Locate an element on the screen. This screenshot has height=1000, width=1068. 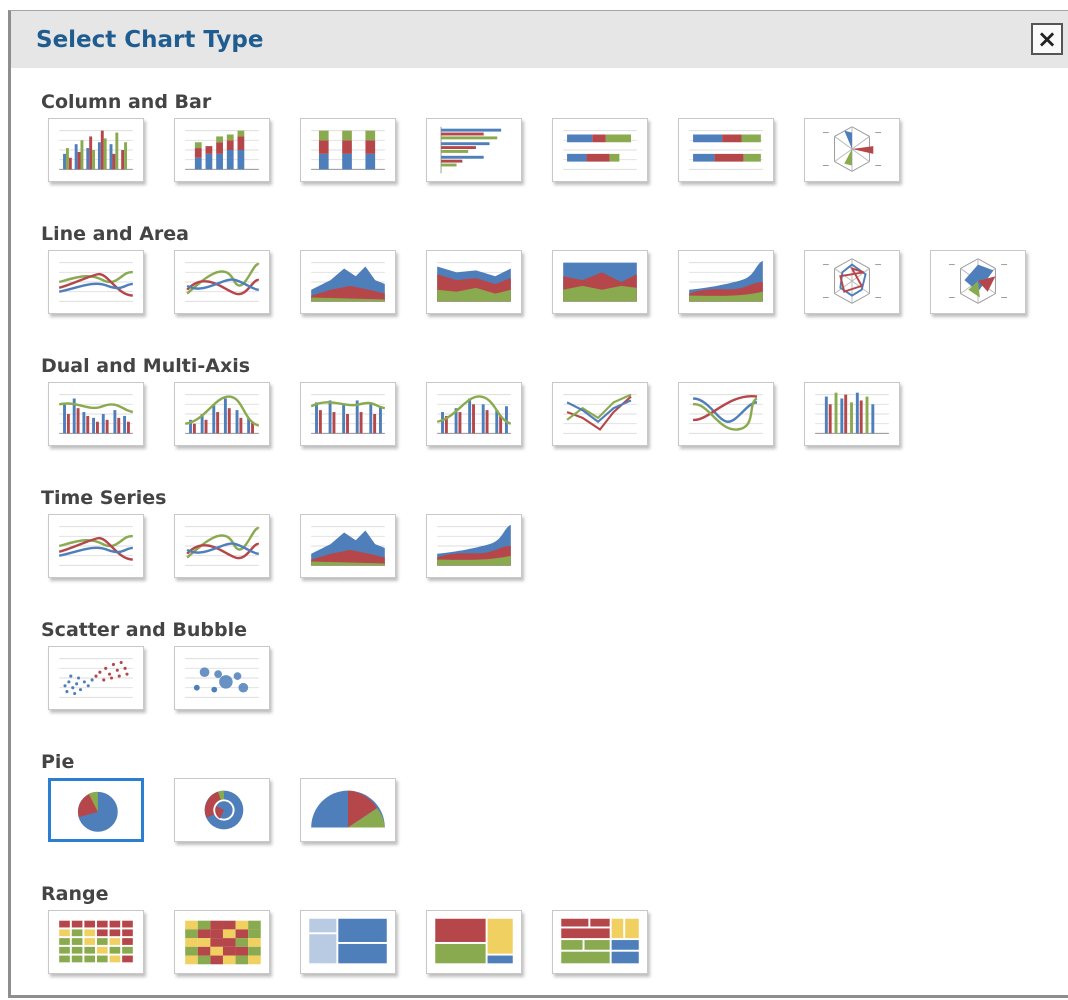
column-stacked-icon is located at coordinates (222, 150).